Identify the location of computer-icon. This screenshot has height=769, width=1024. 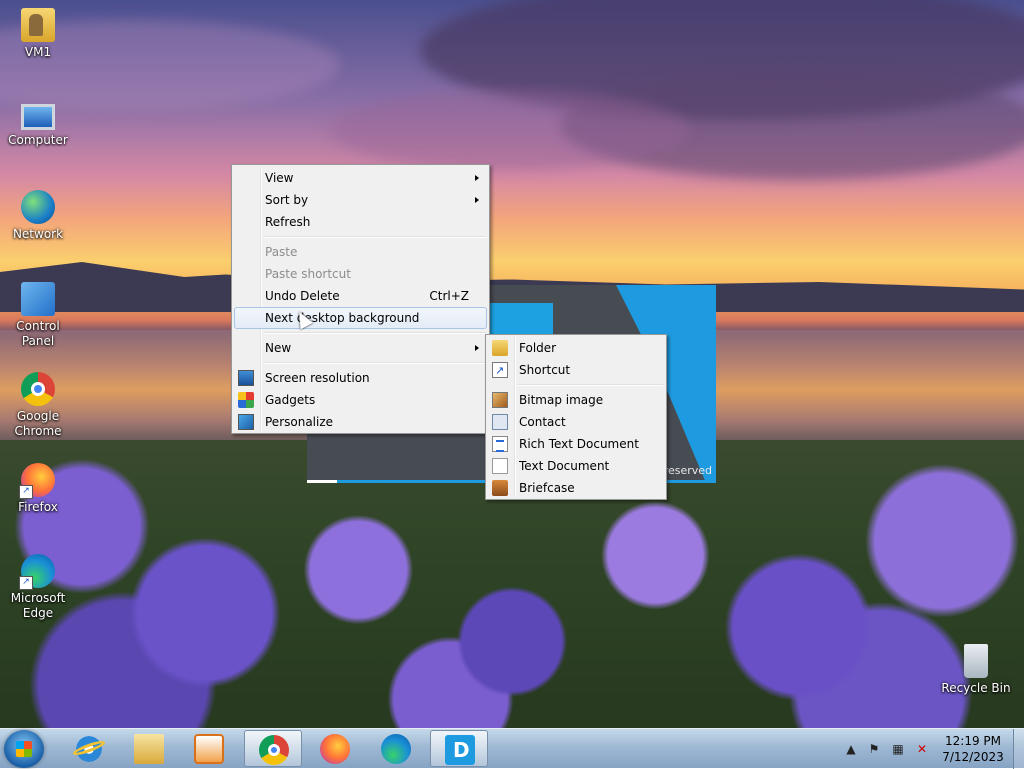
(38, 117).